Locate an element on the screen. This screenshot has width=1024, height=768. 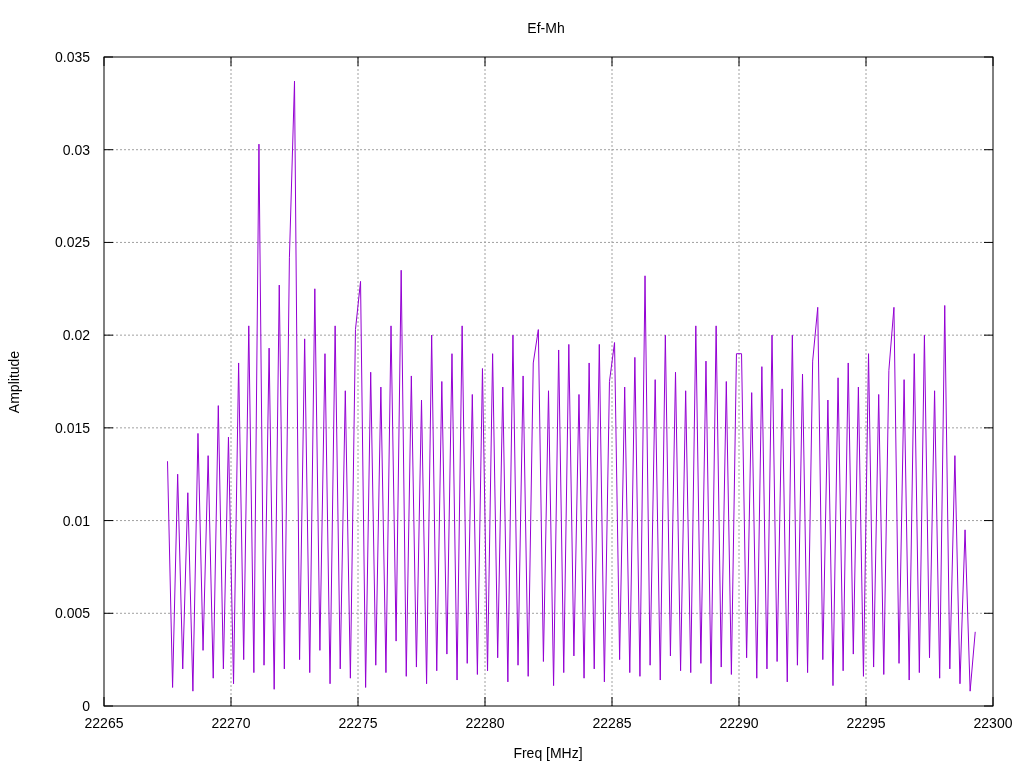
tick-label: 22280 is located at coordinates (485, 723).